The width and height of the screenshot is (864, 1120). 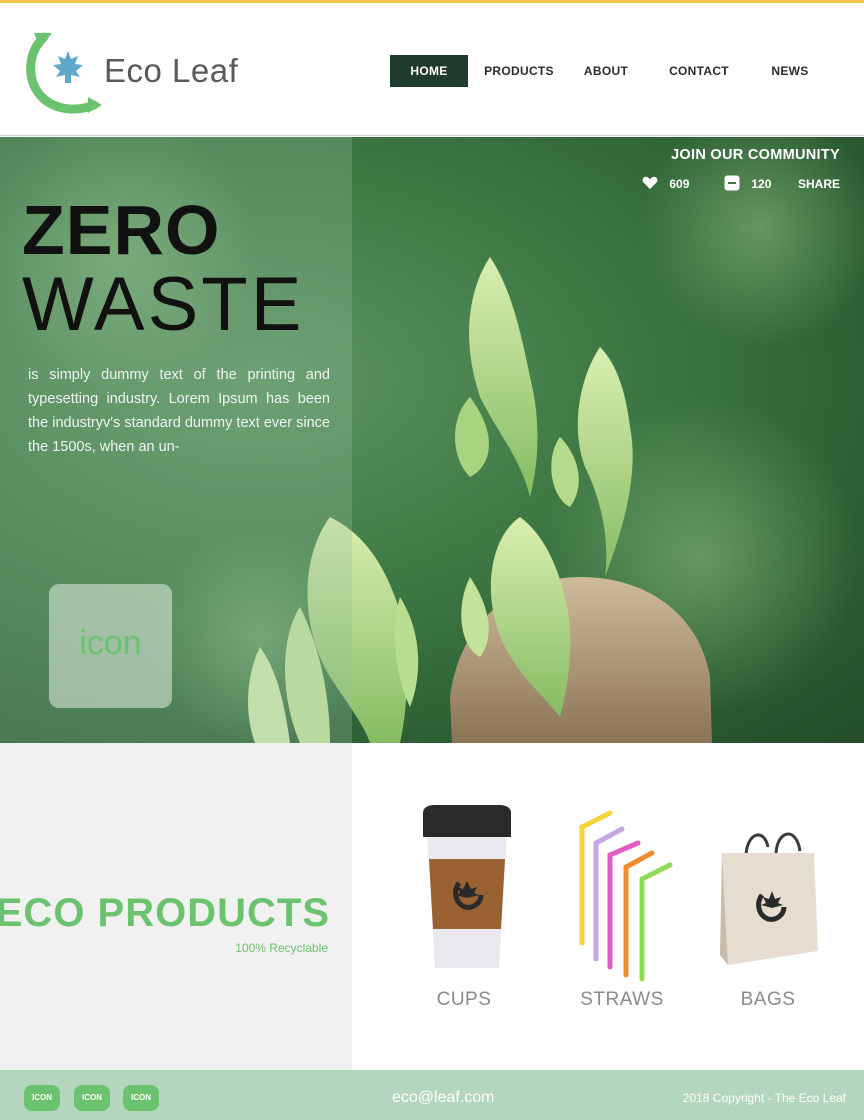 I want to click on hero-icon-placeholder: icon, so click(x=110, y=646).